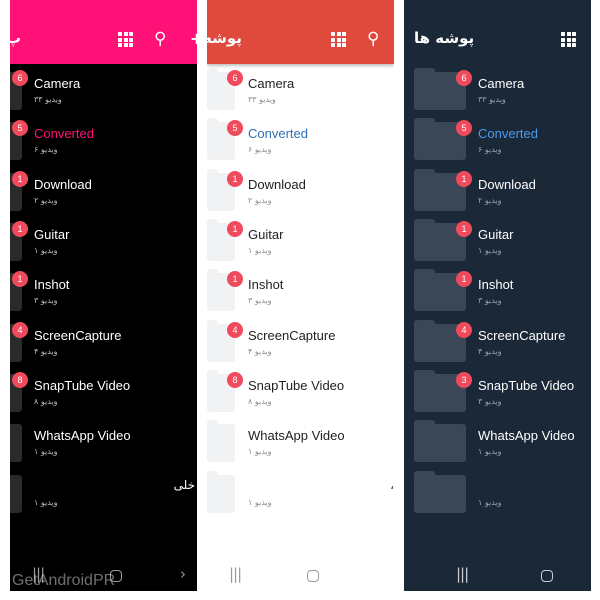 The width and height of the screenshot is (600, 600). What do you see at coordinates (271, 83) in the screenshot?
I see `folder-name: Camera` at bounding box center [271, 83].